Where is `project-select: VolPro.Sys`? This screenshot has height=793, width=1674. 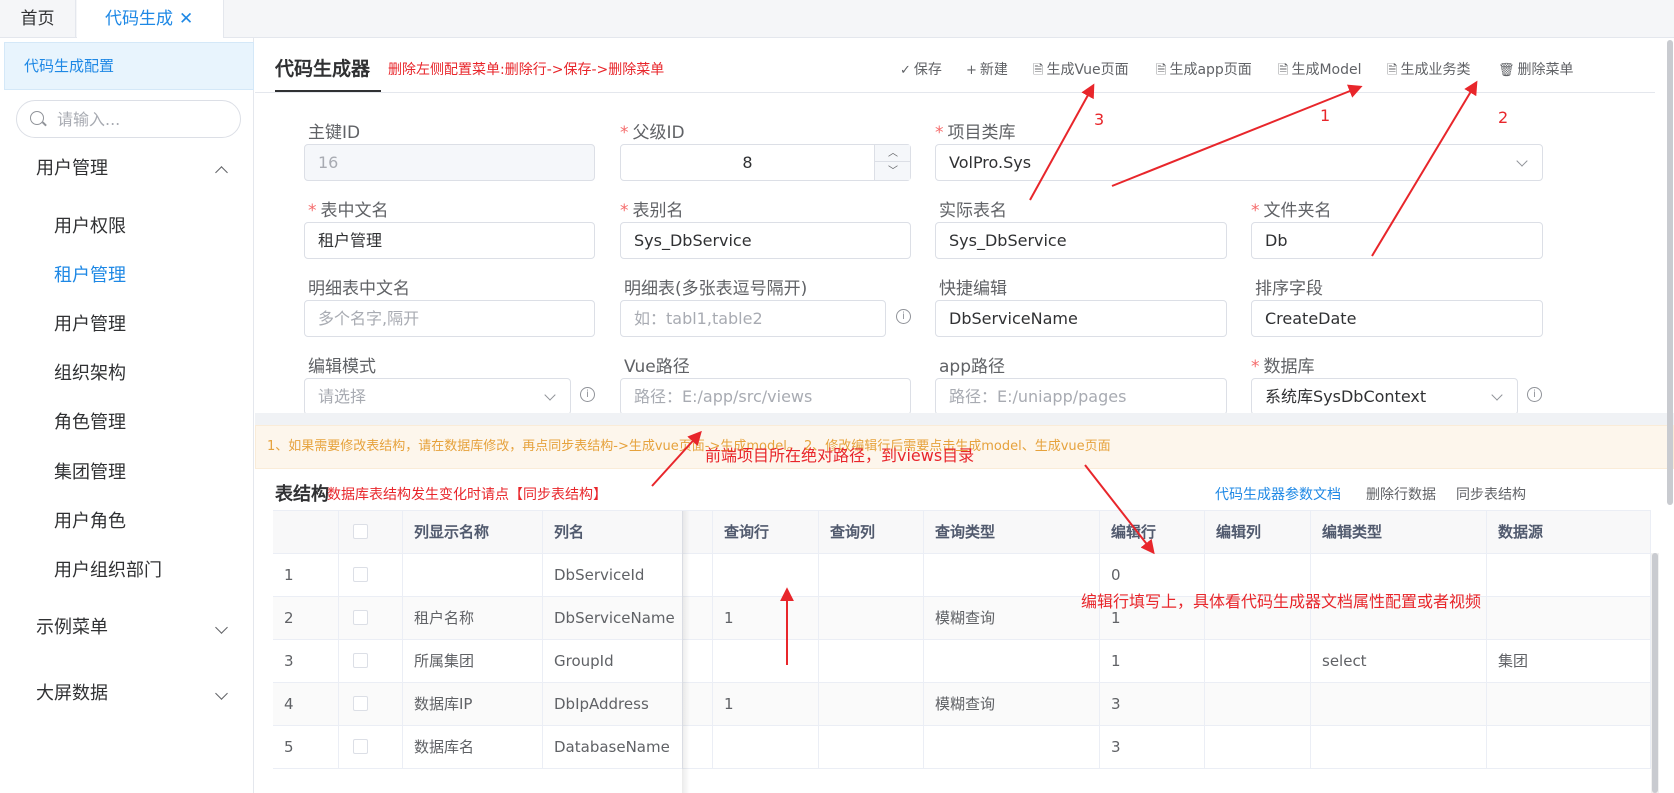 project-select: VolPro.Sys is located at coordinates (1239, 162).